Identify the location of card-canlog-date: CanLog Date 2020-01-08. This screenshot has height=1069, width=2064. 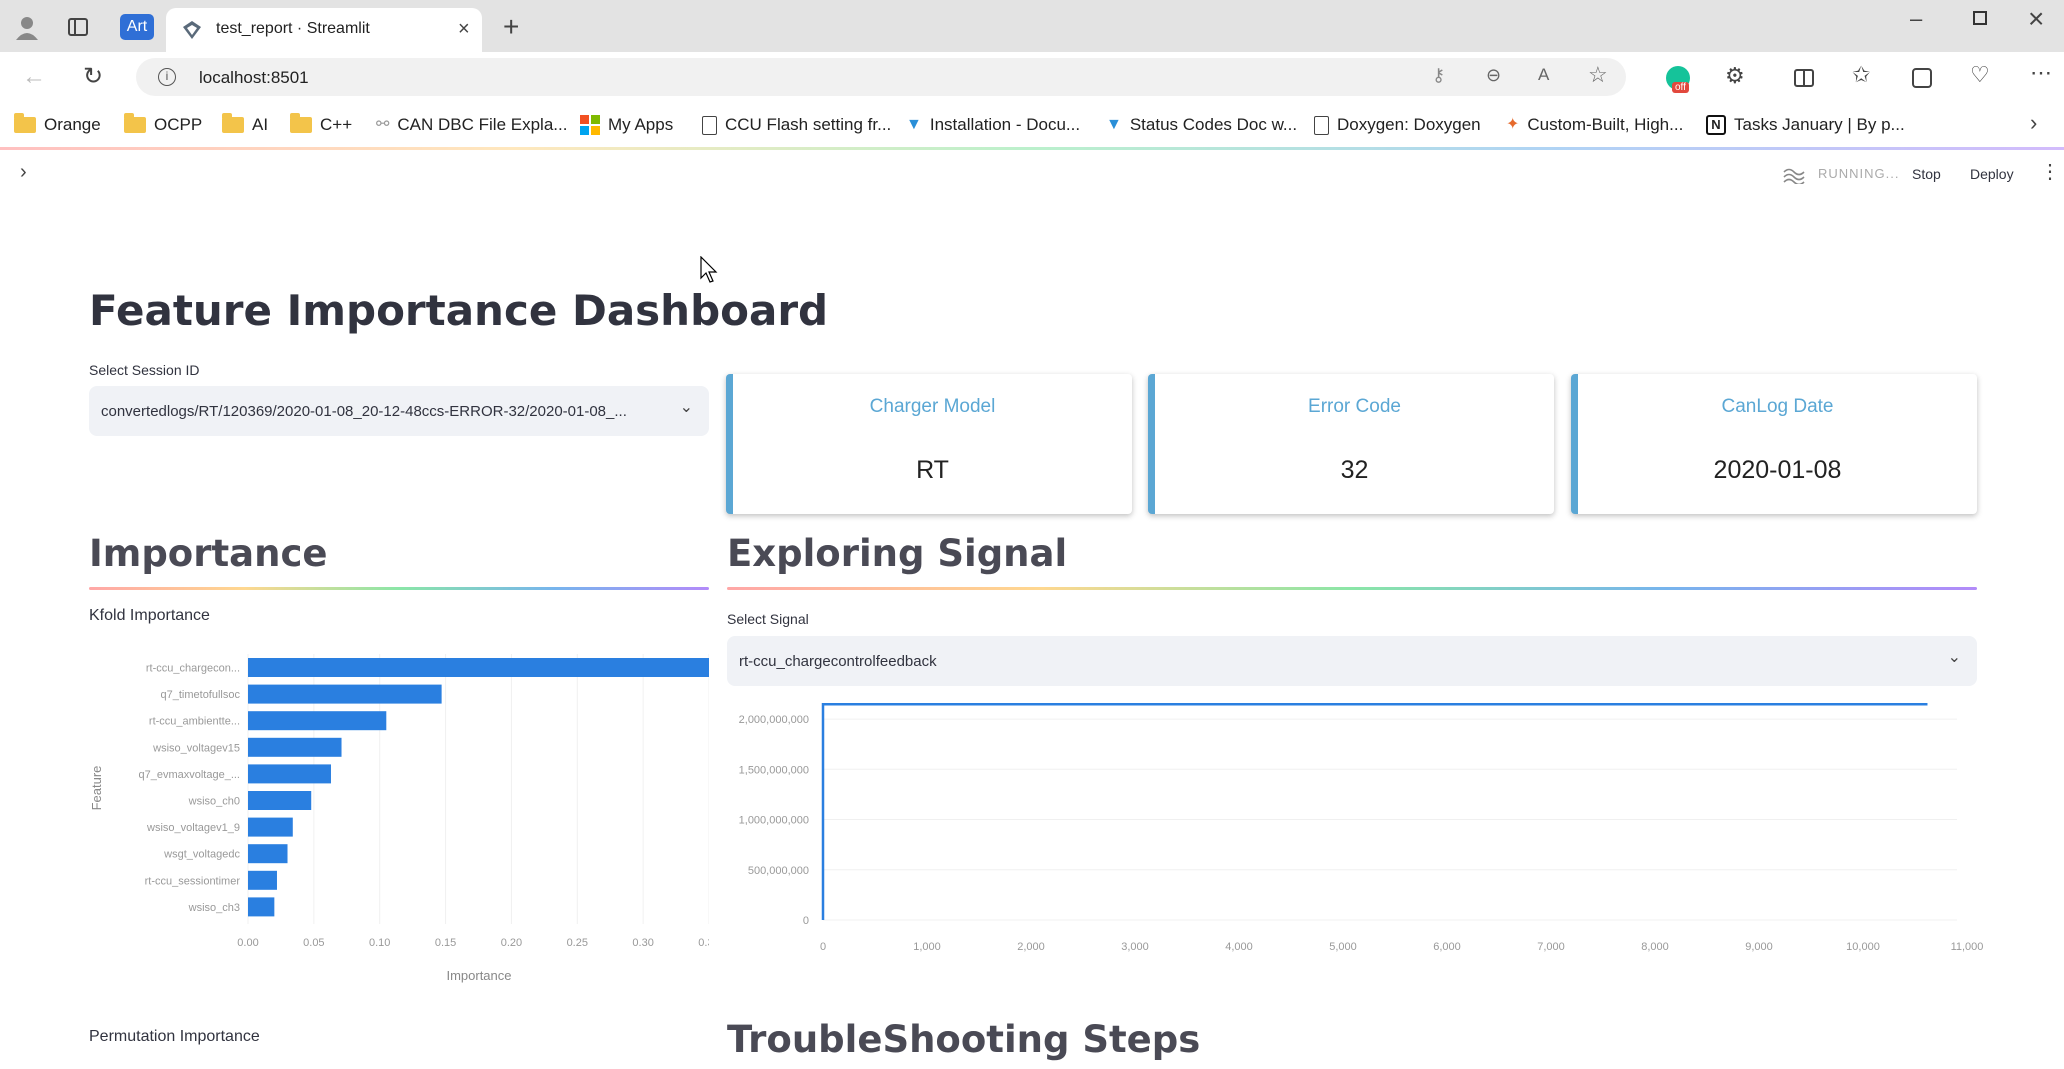
(1774, 444).